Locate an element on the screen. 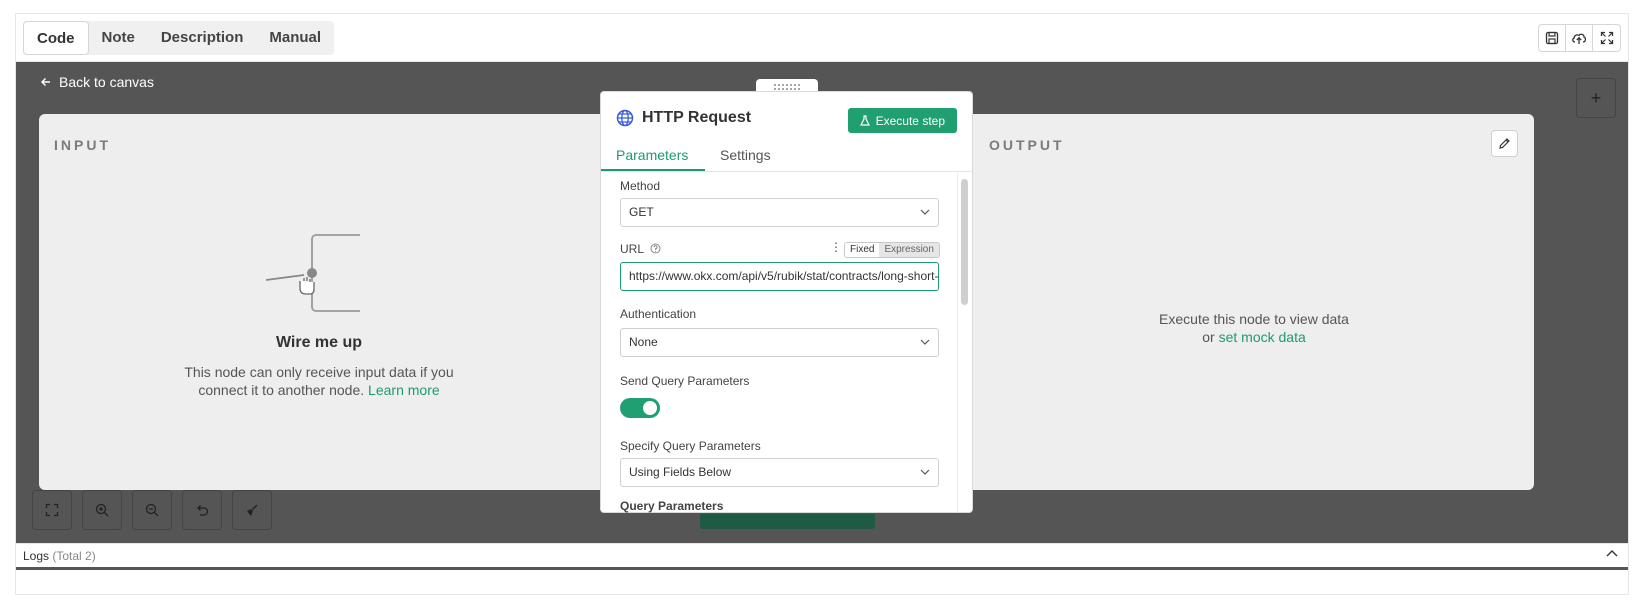 The height and width of the screenshot is (604, 1639). more-options-icon: ⋮ is located at coordinates (836, 247).